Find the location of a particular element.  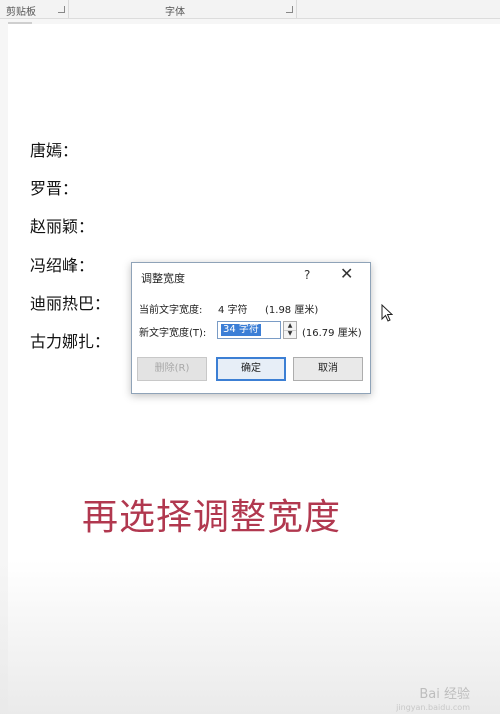

ok-button: 确定 is located at coordinates (251, 369).